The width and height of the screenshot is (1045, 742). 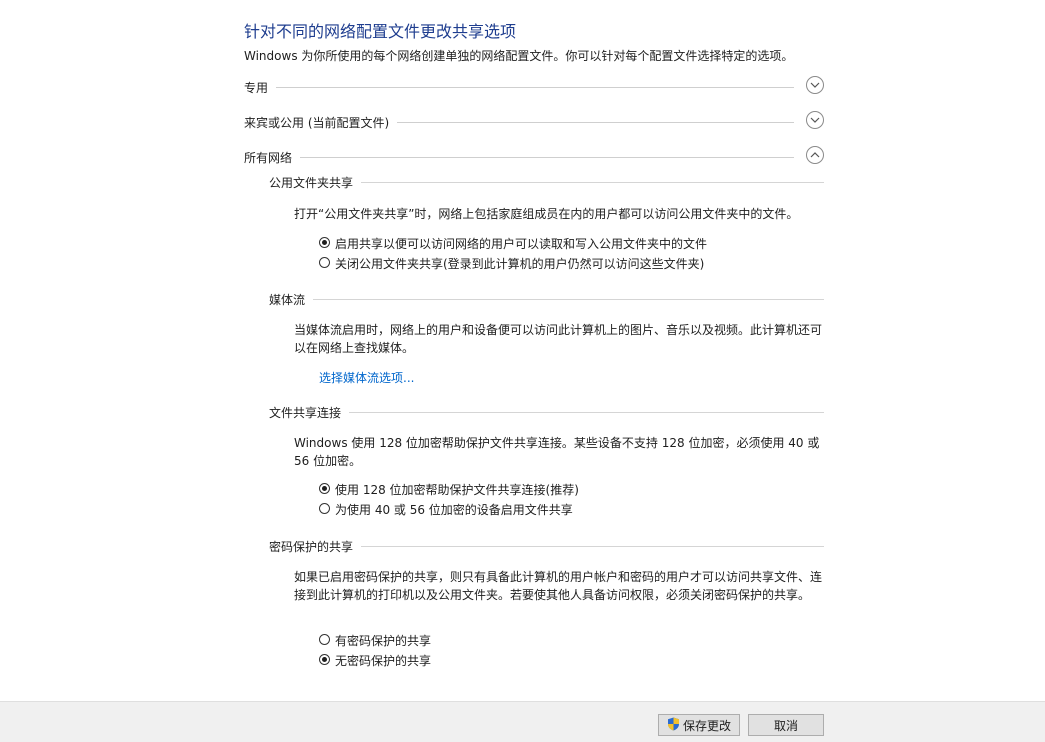 What do you see at coordinates (315, 546) in the screenshot?
I see `section-title: 密码保护的共享` at bounding box center [315, 546].